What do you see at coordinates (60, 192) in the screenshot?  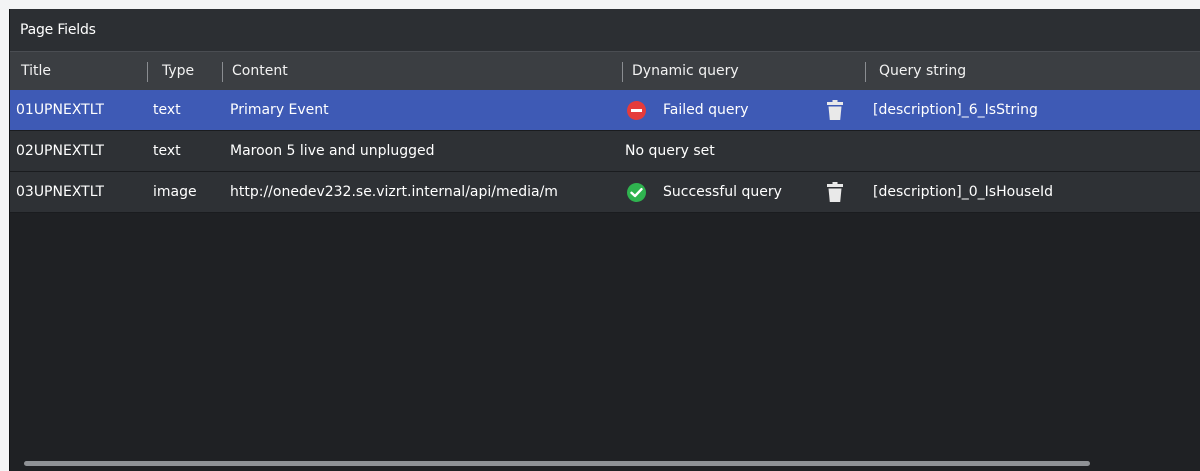 I see `cell-title: 03UPNEXTLT` at bounding box center [60, 192].